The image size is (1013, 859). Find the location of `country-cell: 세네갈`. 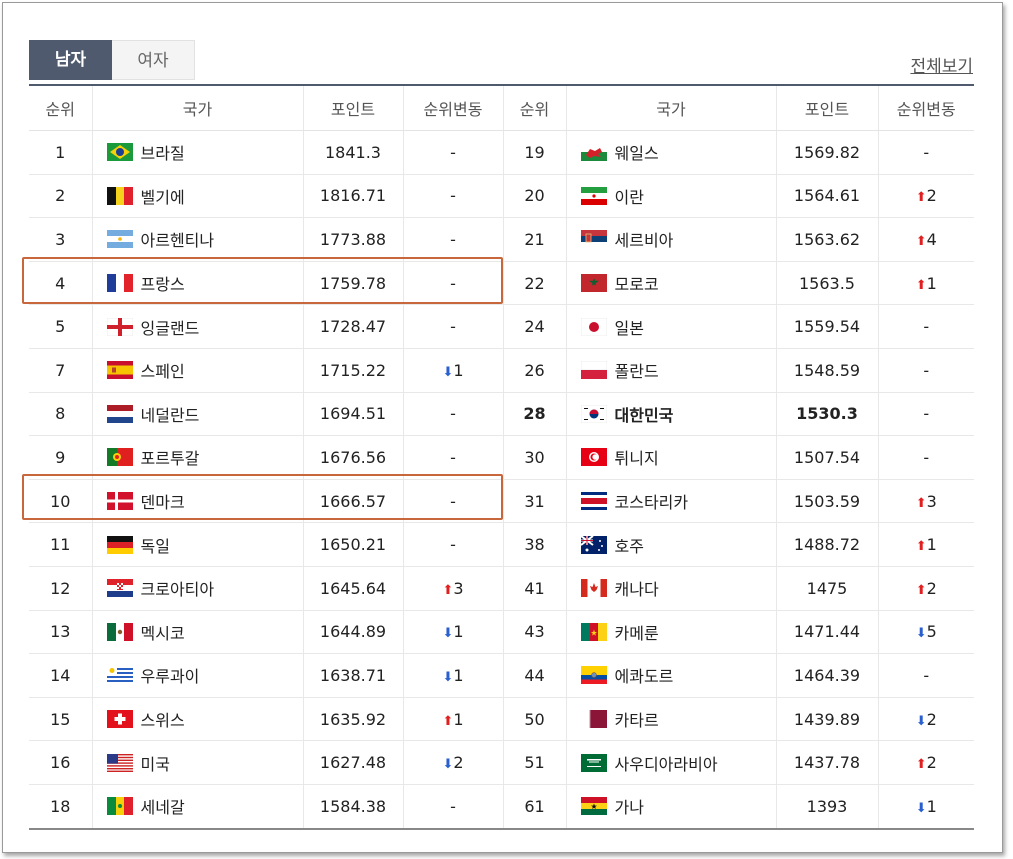

country-cell: 세네갈 is located at coordinates (198, 807).